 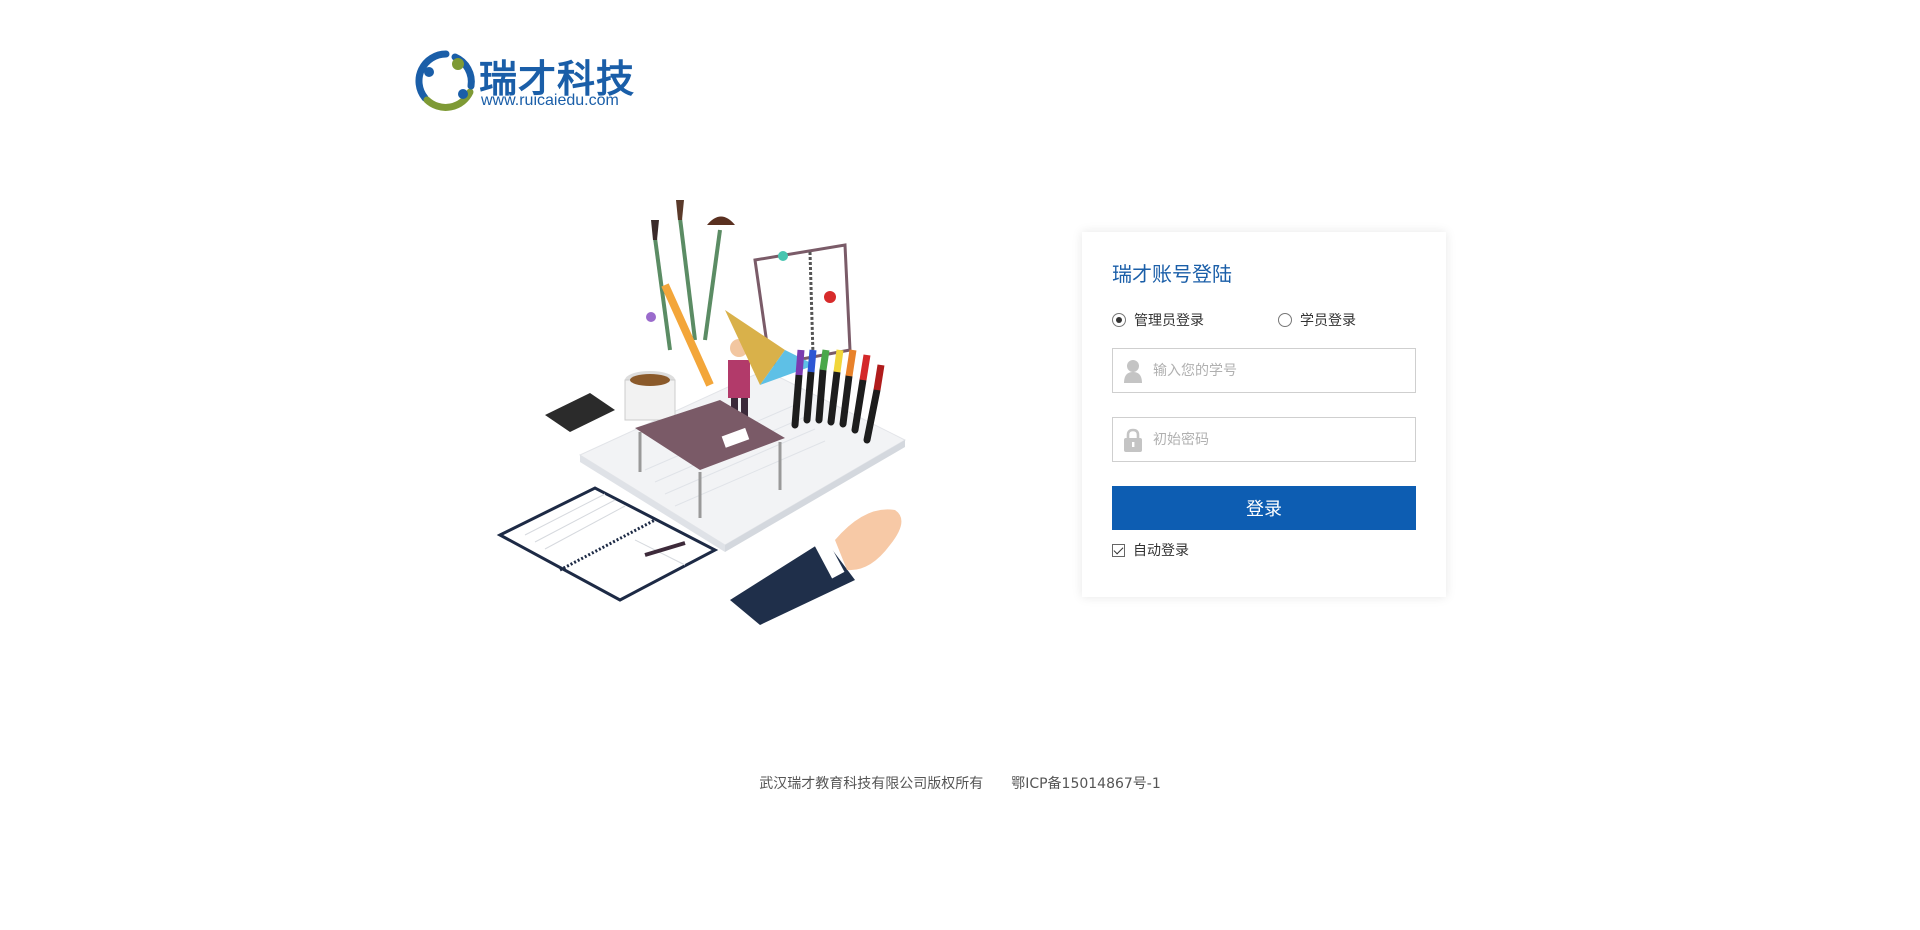 What do you see at coordinates (1328, 321) in the screenshot?
I see `role-student-label: 学员登录` at bounding box center [1328, 321].